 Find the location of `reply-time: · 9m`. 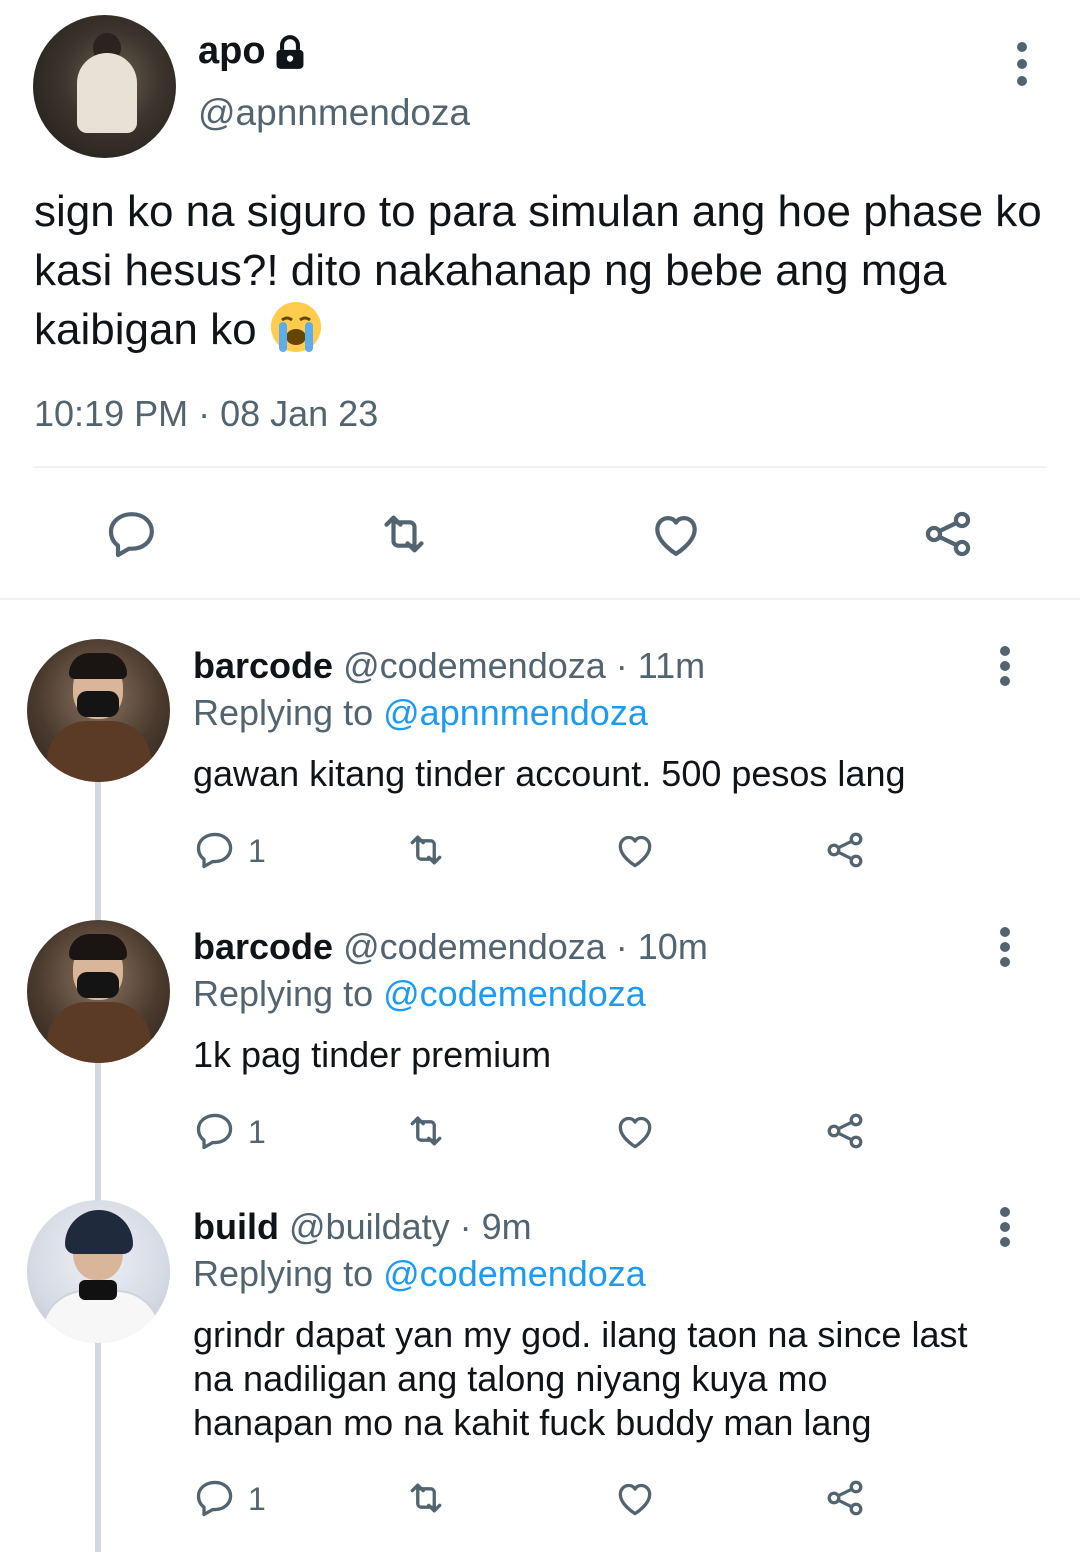

reply-time: · 9m is located at coordinates (495, 1226).